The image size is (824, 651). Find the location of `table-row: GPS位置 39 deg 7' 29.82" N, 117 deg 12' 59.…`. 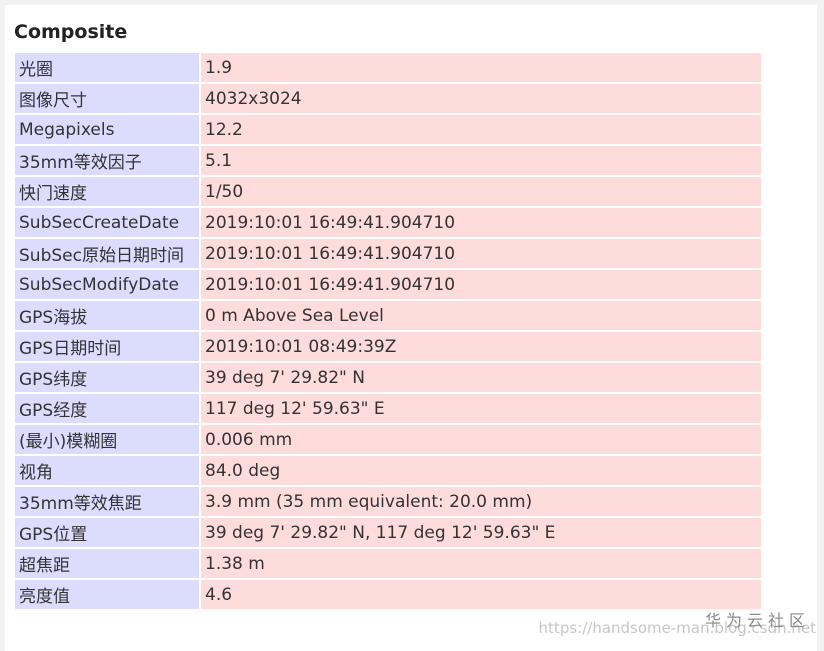

table-row: GPS位置 39 deg 7' 29.82" N, 117 deg 12' 59.… is located at coordinates (388, 532).